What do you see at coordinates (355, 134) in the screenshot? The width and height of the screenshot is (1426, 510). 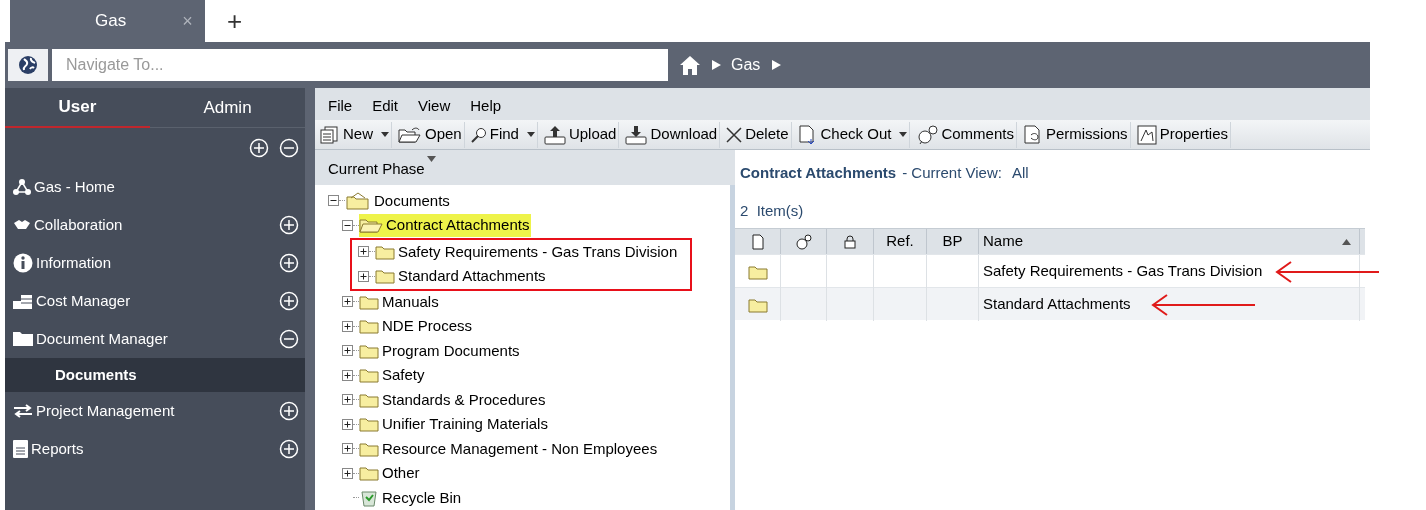 I see `toolbar-button: New` at bounding box center [355, 134].